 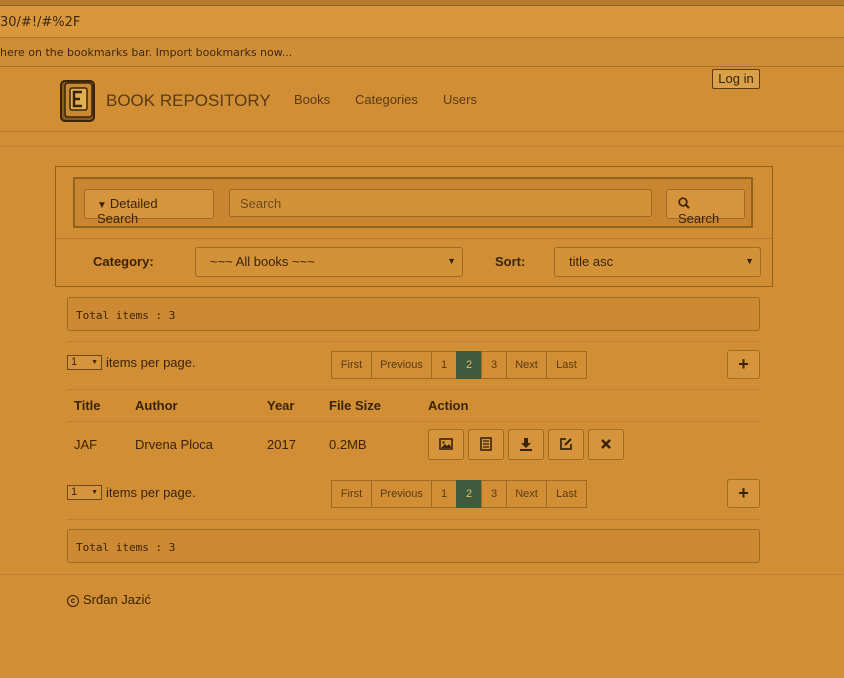 I want to click on sort-label: Sort:, so click(x=510, y=261).